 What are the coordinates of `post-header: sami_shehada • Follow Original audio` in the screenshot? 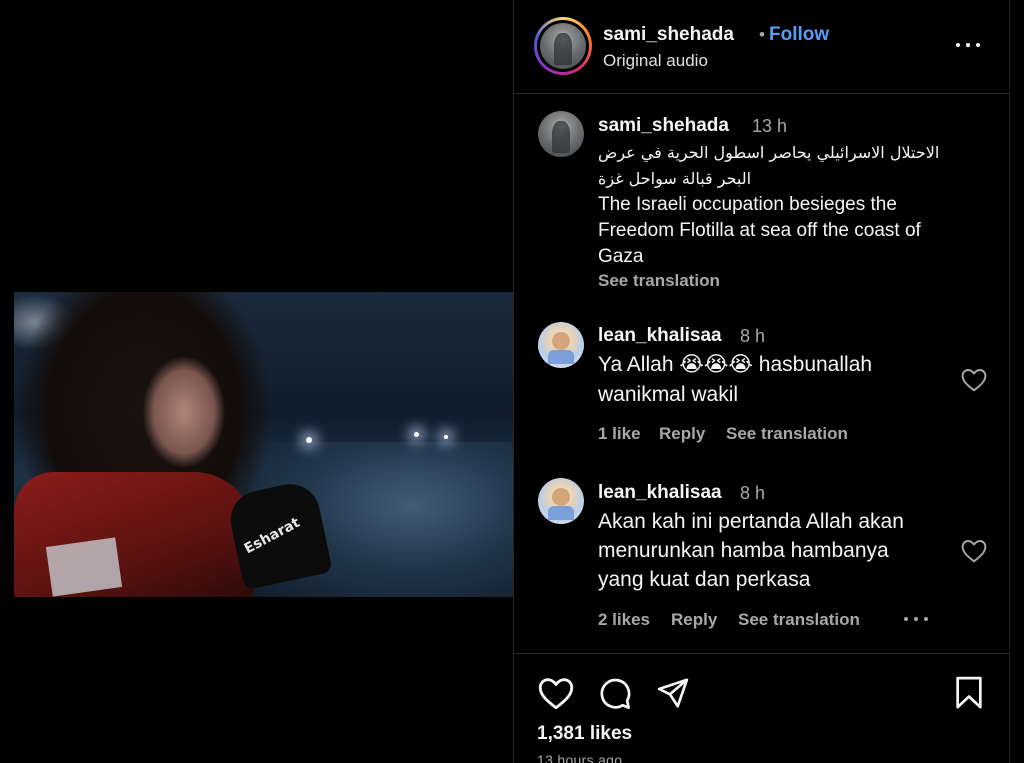 It's located at (762, 47).